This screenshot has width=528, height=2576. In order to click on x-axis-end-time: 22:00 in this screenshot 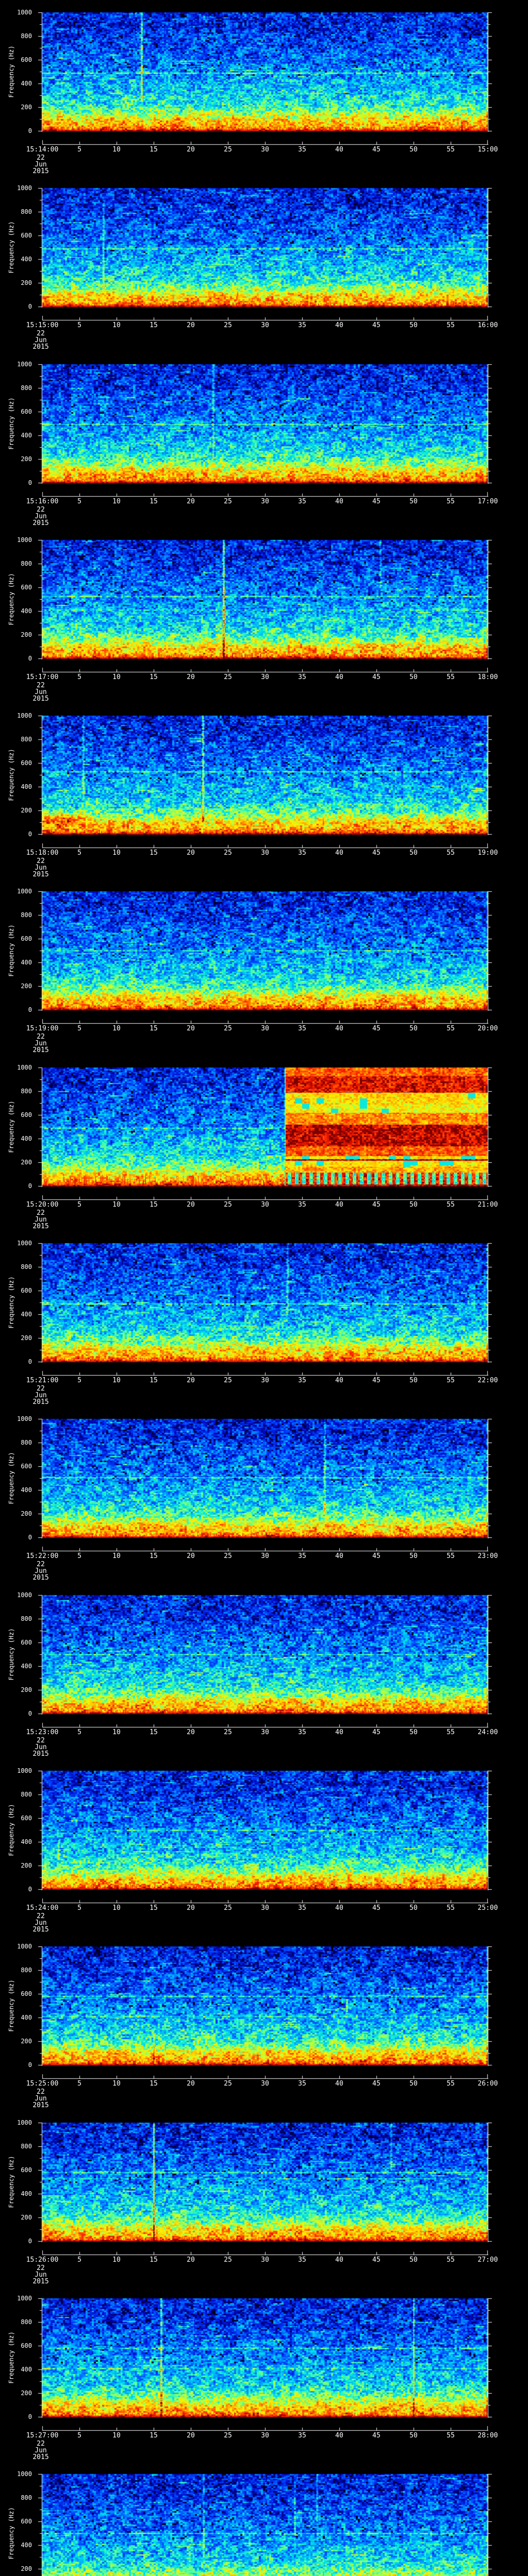, I will do `click(487, 1380)`.